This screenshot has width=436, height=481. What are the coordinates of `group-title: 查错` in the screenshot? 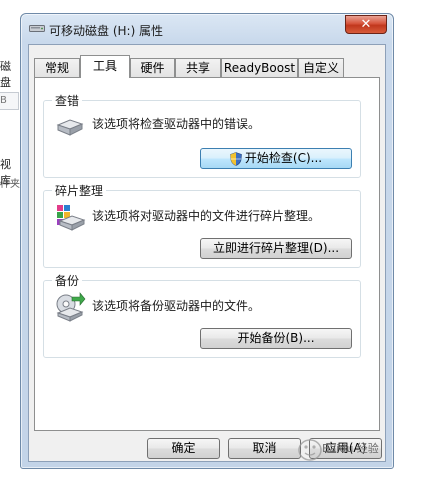 It's located at (67, 100).